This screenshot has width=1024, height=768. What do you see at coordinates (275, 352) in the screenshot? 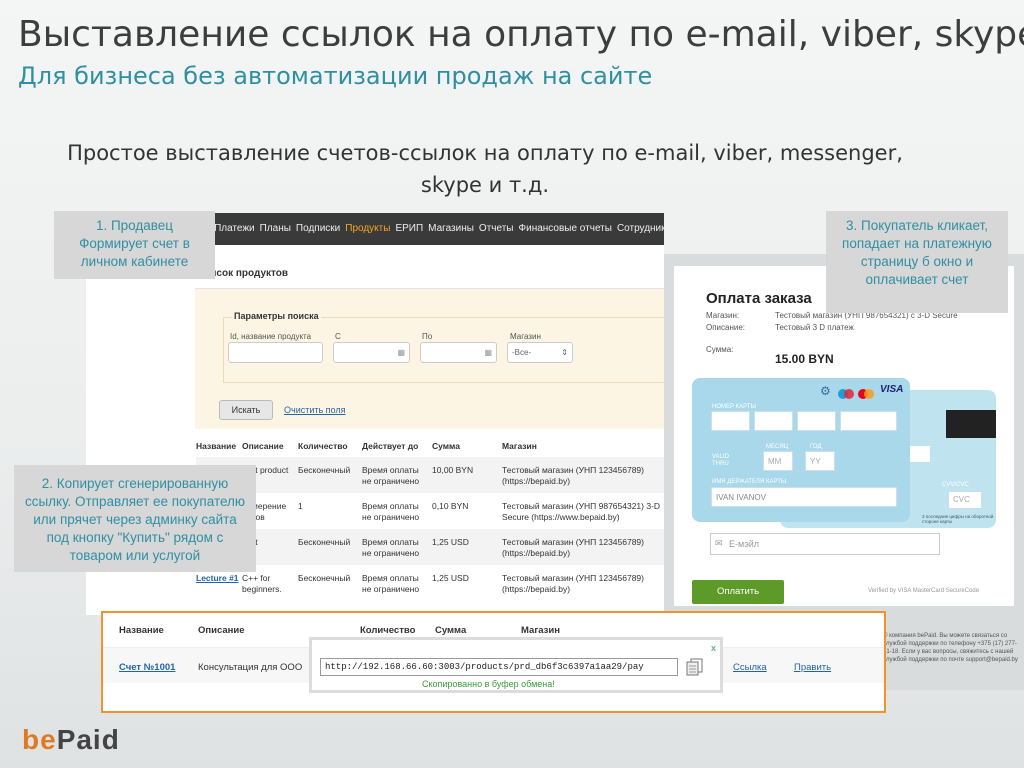
I see `id-input` at bounding box center [275, 352].